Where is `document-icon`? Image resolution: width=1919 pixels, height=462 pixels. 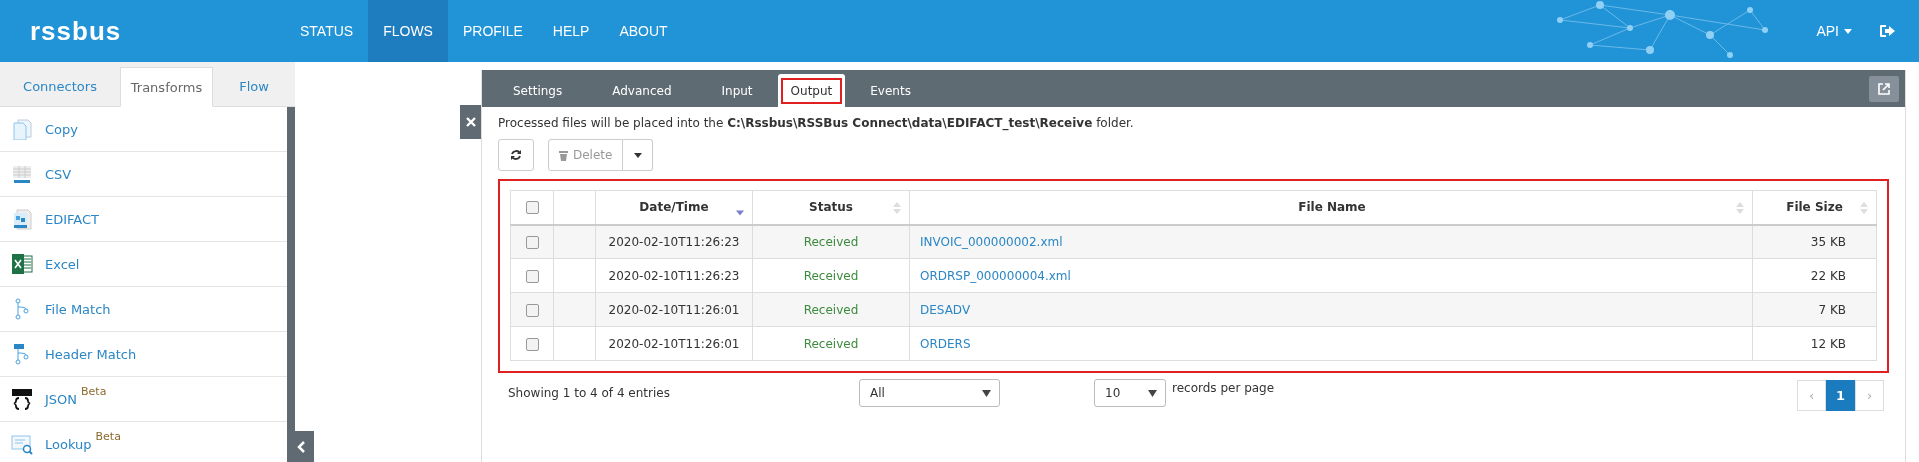
document-icon is located at coordinates (22, 219).